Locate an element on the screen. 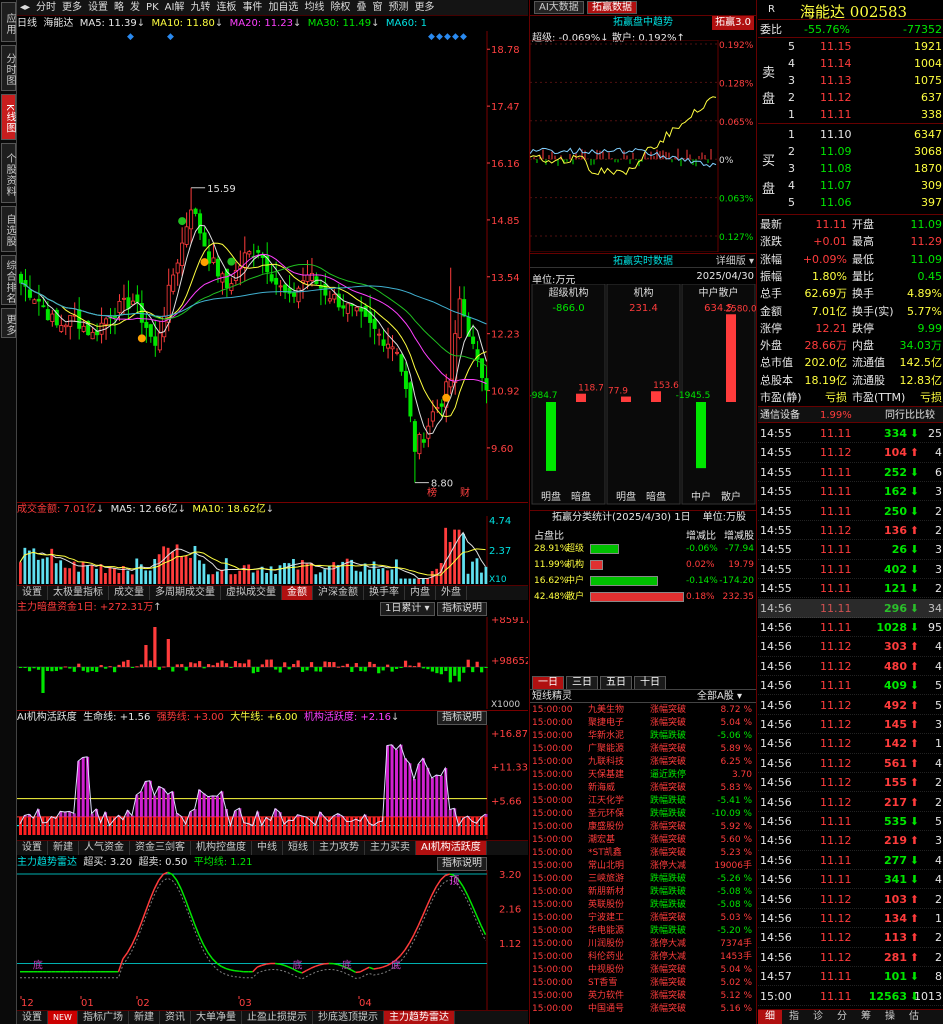 The image size is (943, 1024). period-tab-0: 一日 is located at coordinates (548, 683).